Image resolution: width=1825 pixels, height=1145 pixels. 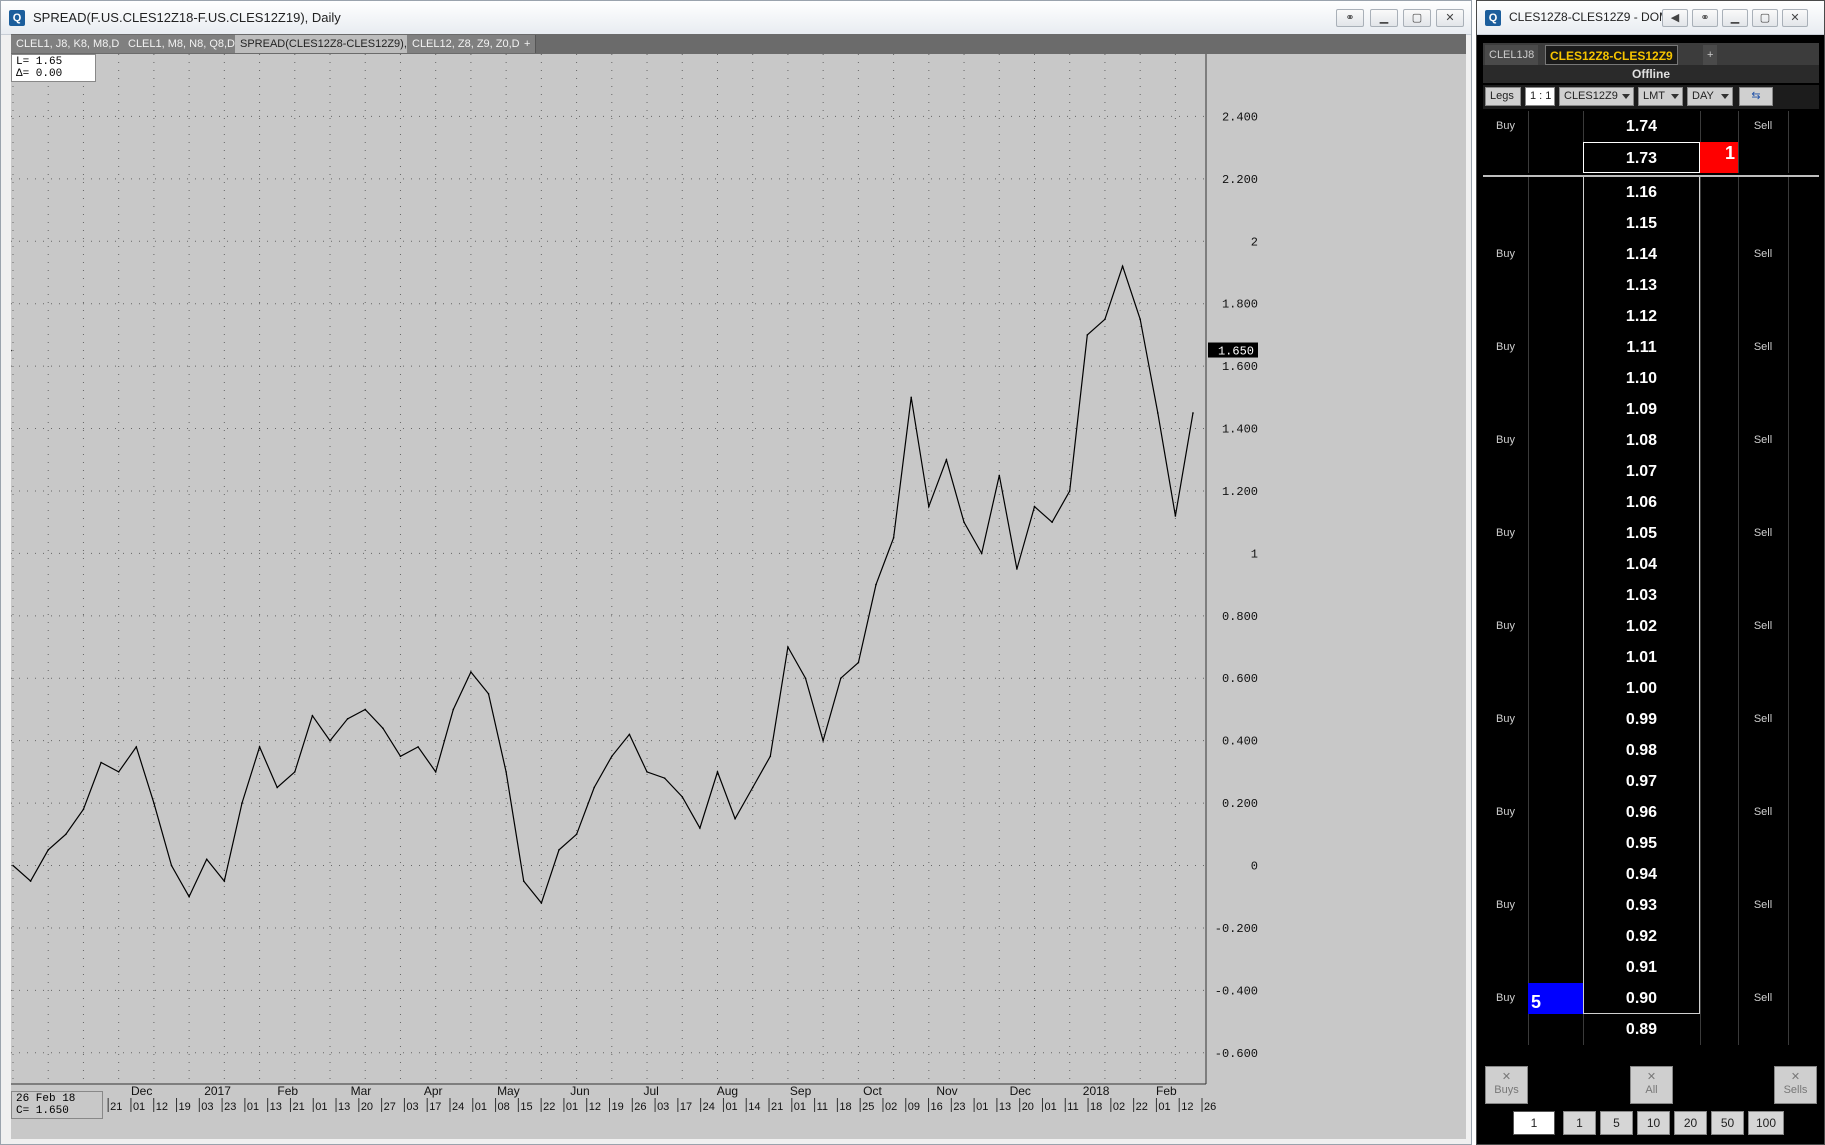 What do you see at coordinates (1641, 440) in the screenshot?
I see `price-cell: 1.08` at bounding box center [1641, 440].